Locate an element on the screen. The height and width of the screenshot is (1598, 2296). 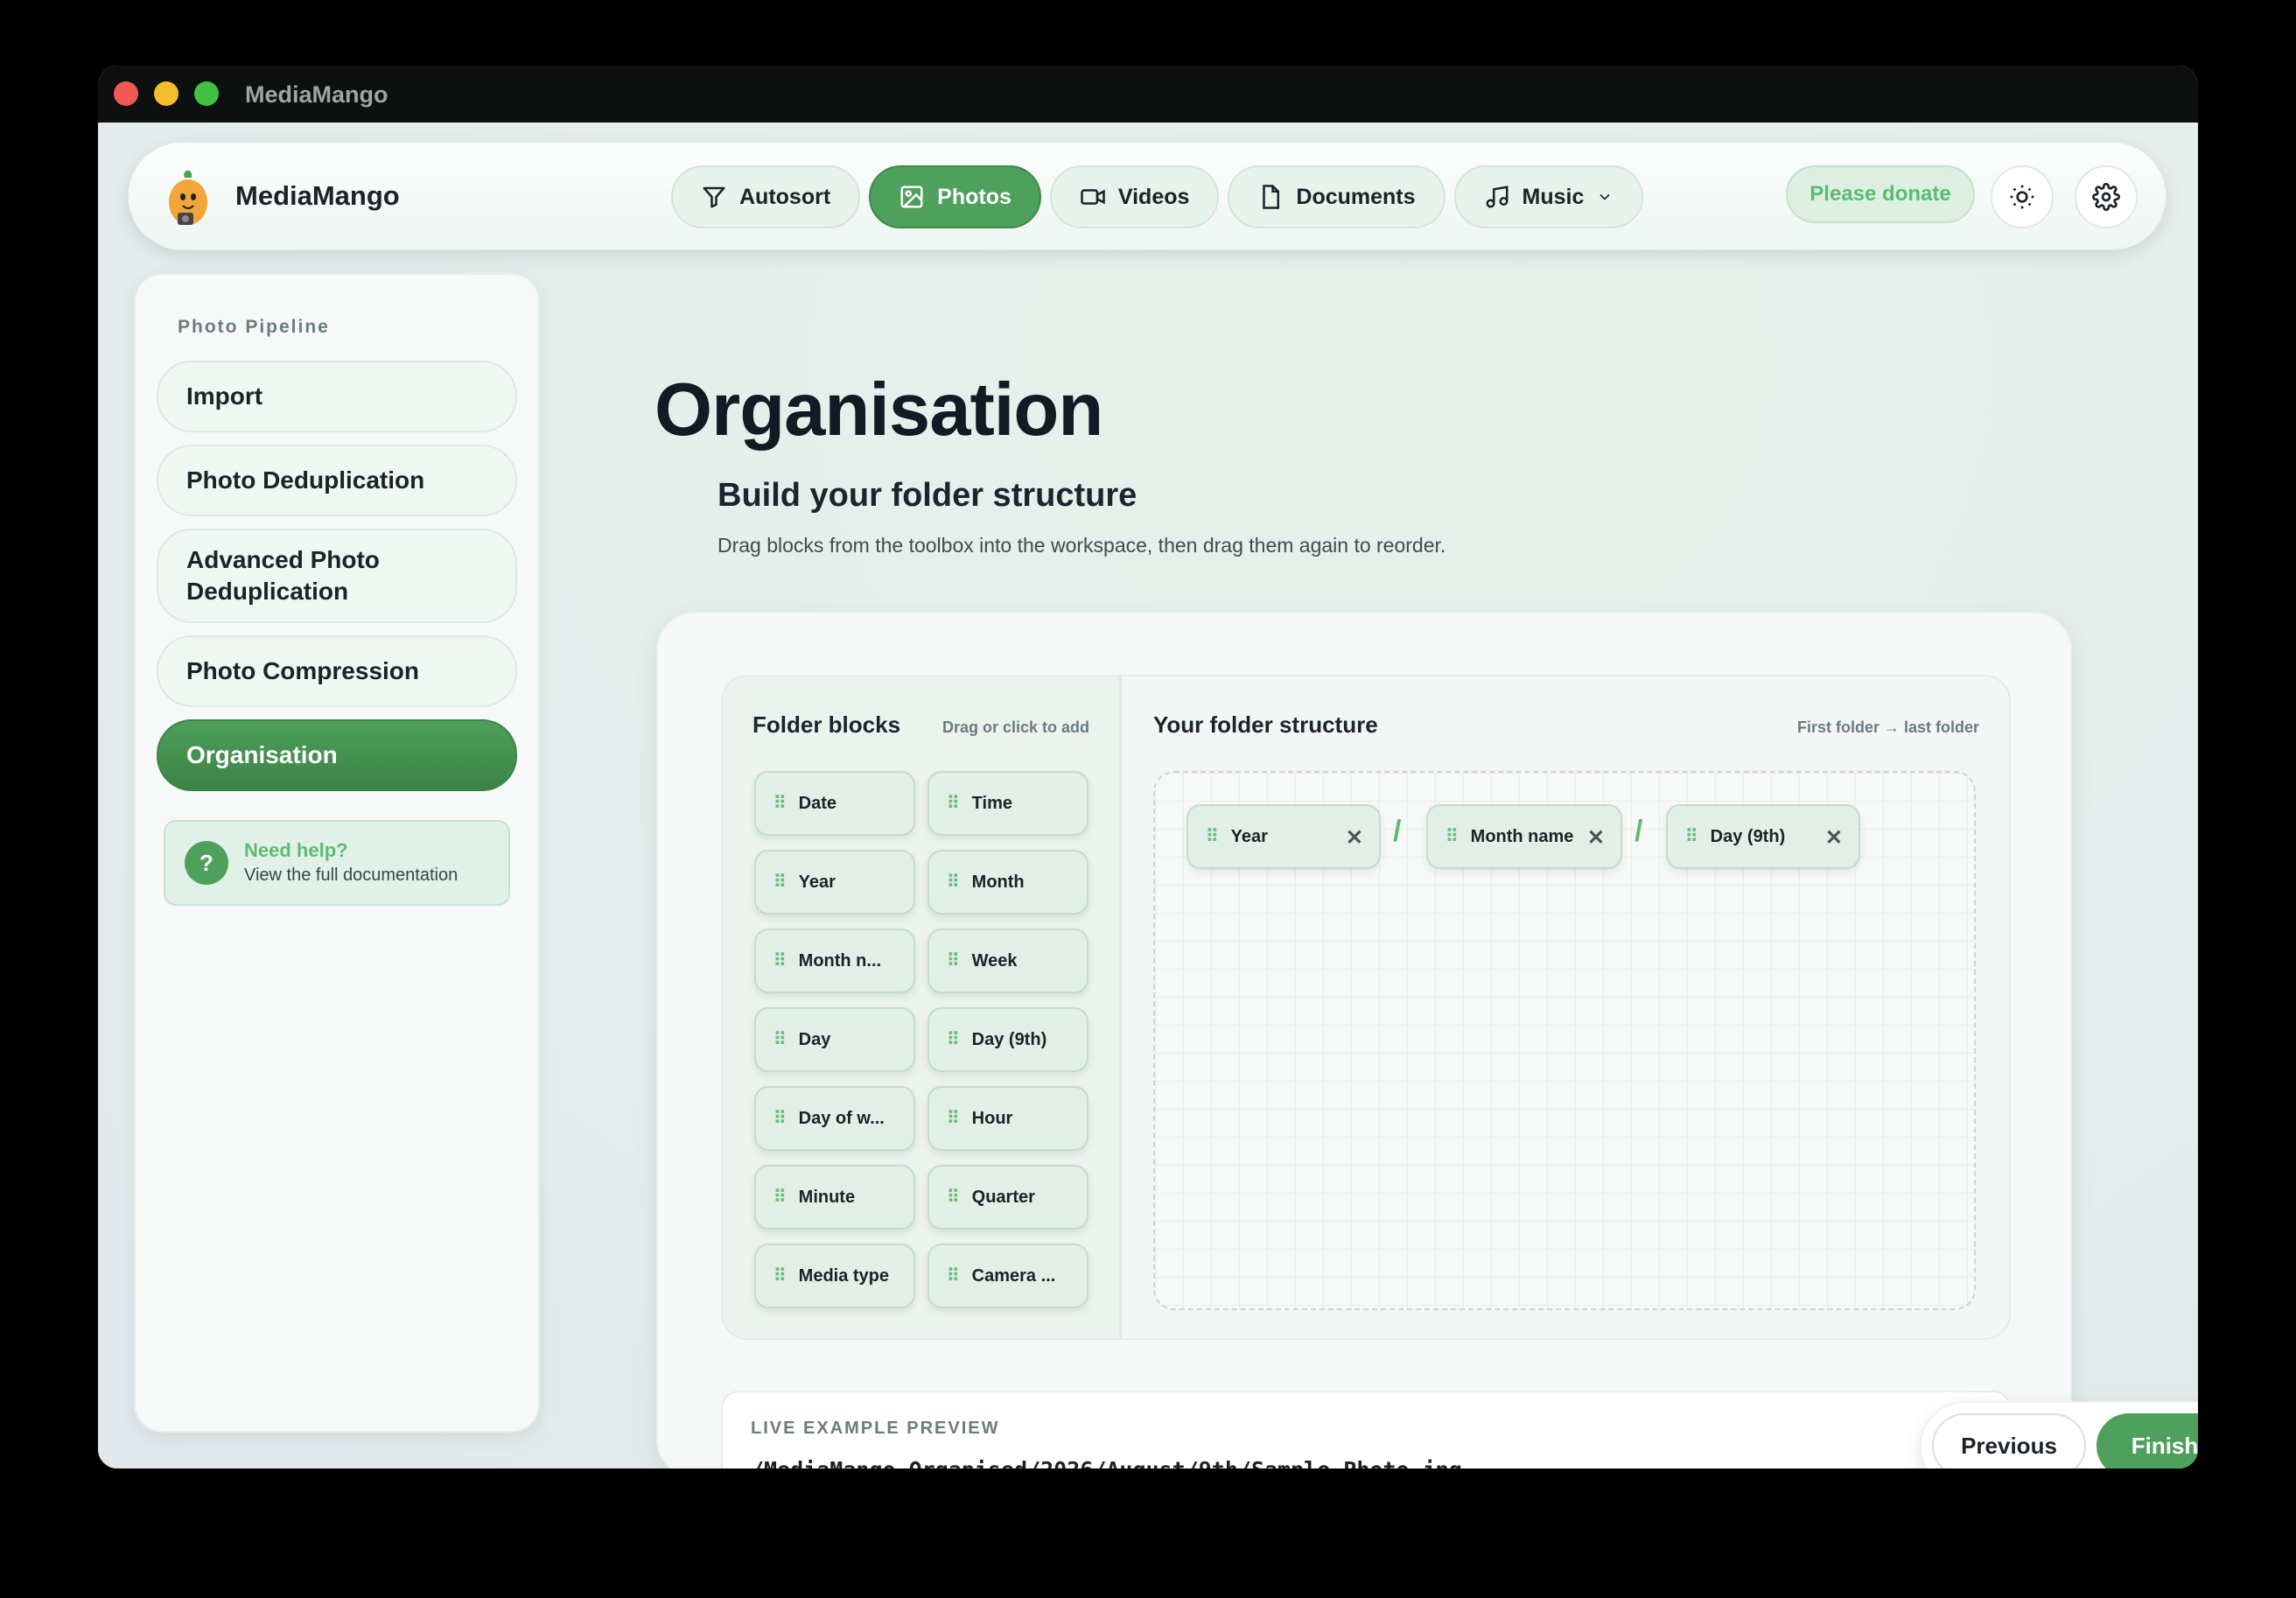
mango-logo-icon is located at coordinates (188, 198).